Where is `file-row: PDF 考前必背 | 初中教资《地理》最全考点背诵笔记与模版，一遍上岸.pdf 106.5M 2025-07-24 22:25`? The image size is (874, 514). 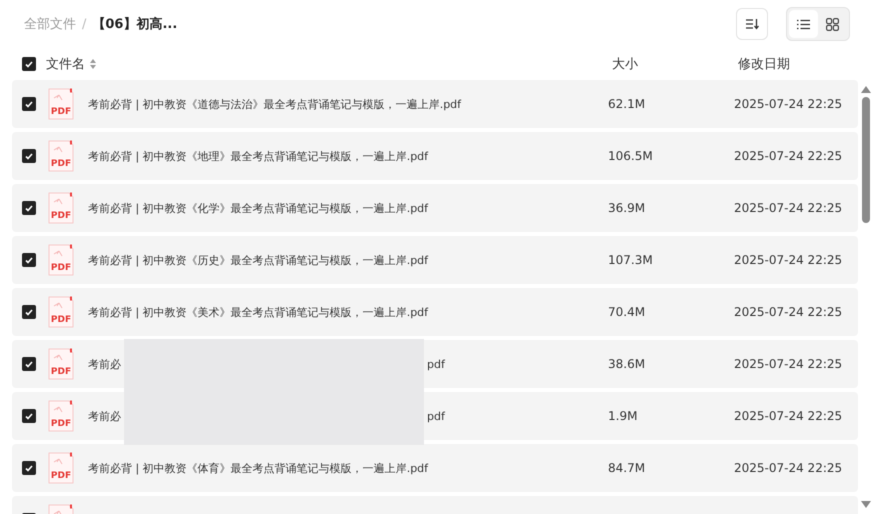 file-row: PDF 考前必背 | 初中教资《地理》最全考点背诵笔记与模版，一遍上岸.pdf 106.5M 2025-07-24 22:25 is located at coordinates (435, 156).